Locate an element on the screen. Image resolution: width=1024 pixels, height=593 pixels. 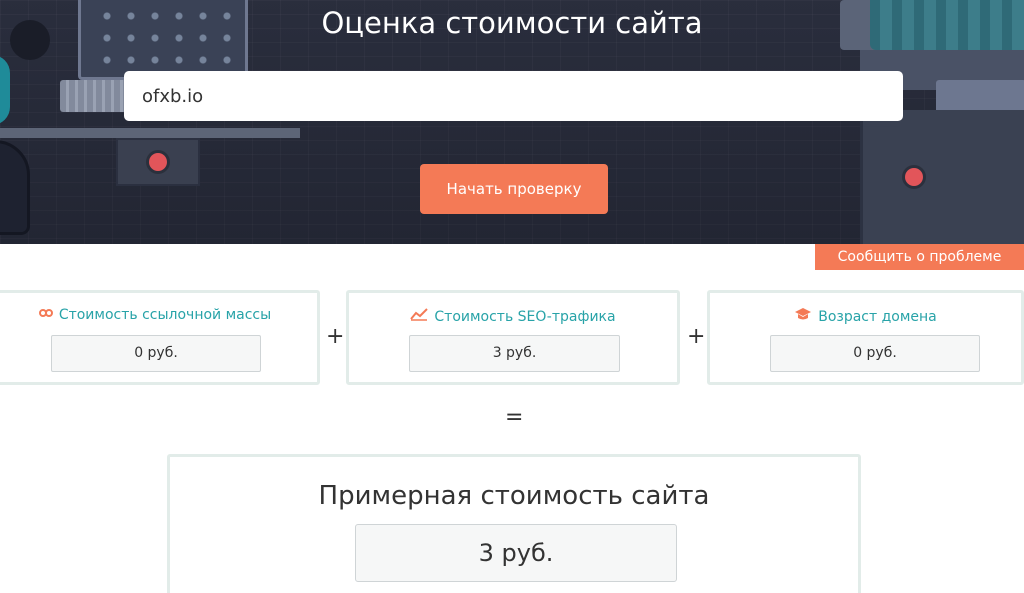
card-title-text: Возраст домена is located at coordinates (877, 317).